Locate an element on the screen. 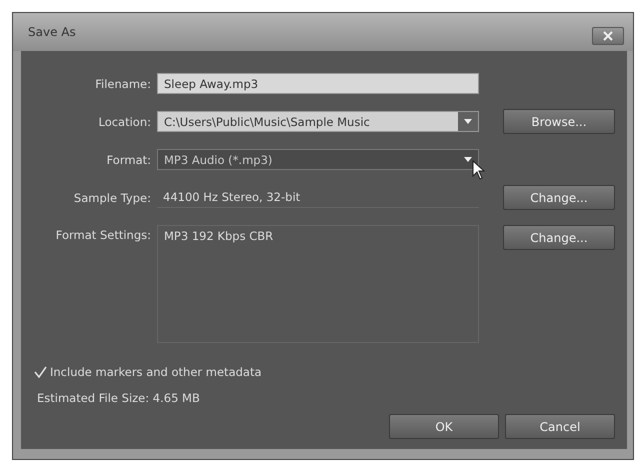 The image size is (641, 466). field-label: Location: is located at coordinates (124, 121).